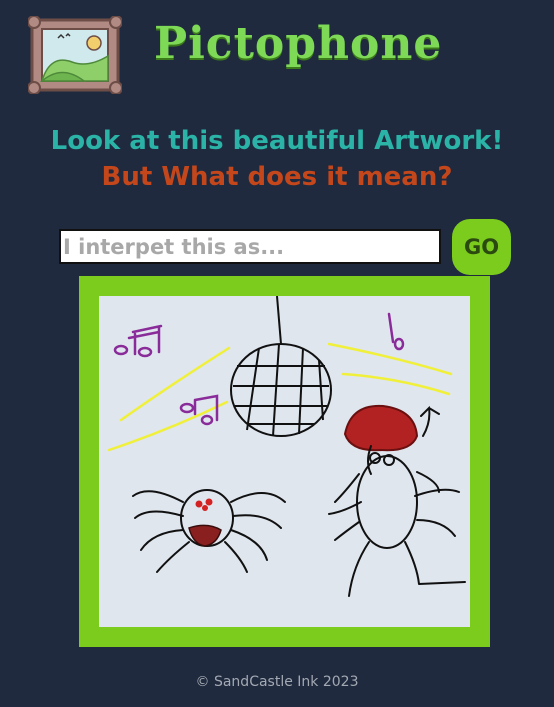  I want to click on header: Pictophone, so click(278, 56).